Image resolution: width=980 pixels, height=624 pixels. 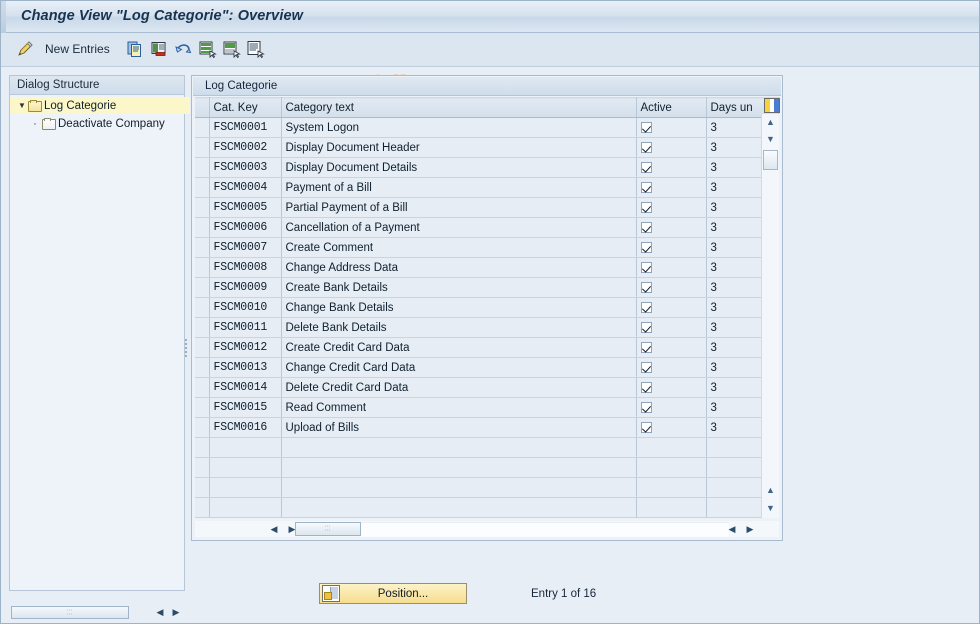 I want to click on table-row: FSCM0011 Delete Bank Details 3, so click(x=487, y=327).